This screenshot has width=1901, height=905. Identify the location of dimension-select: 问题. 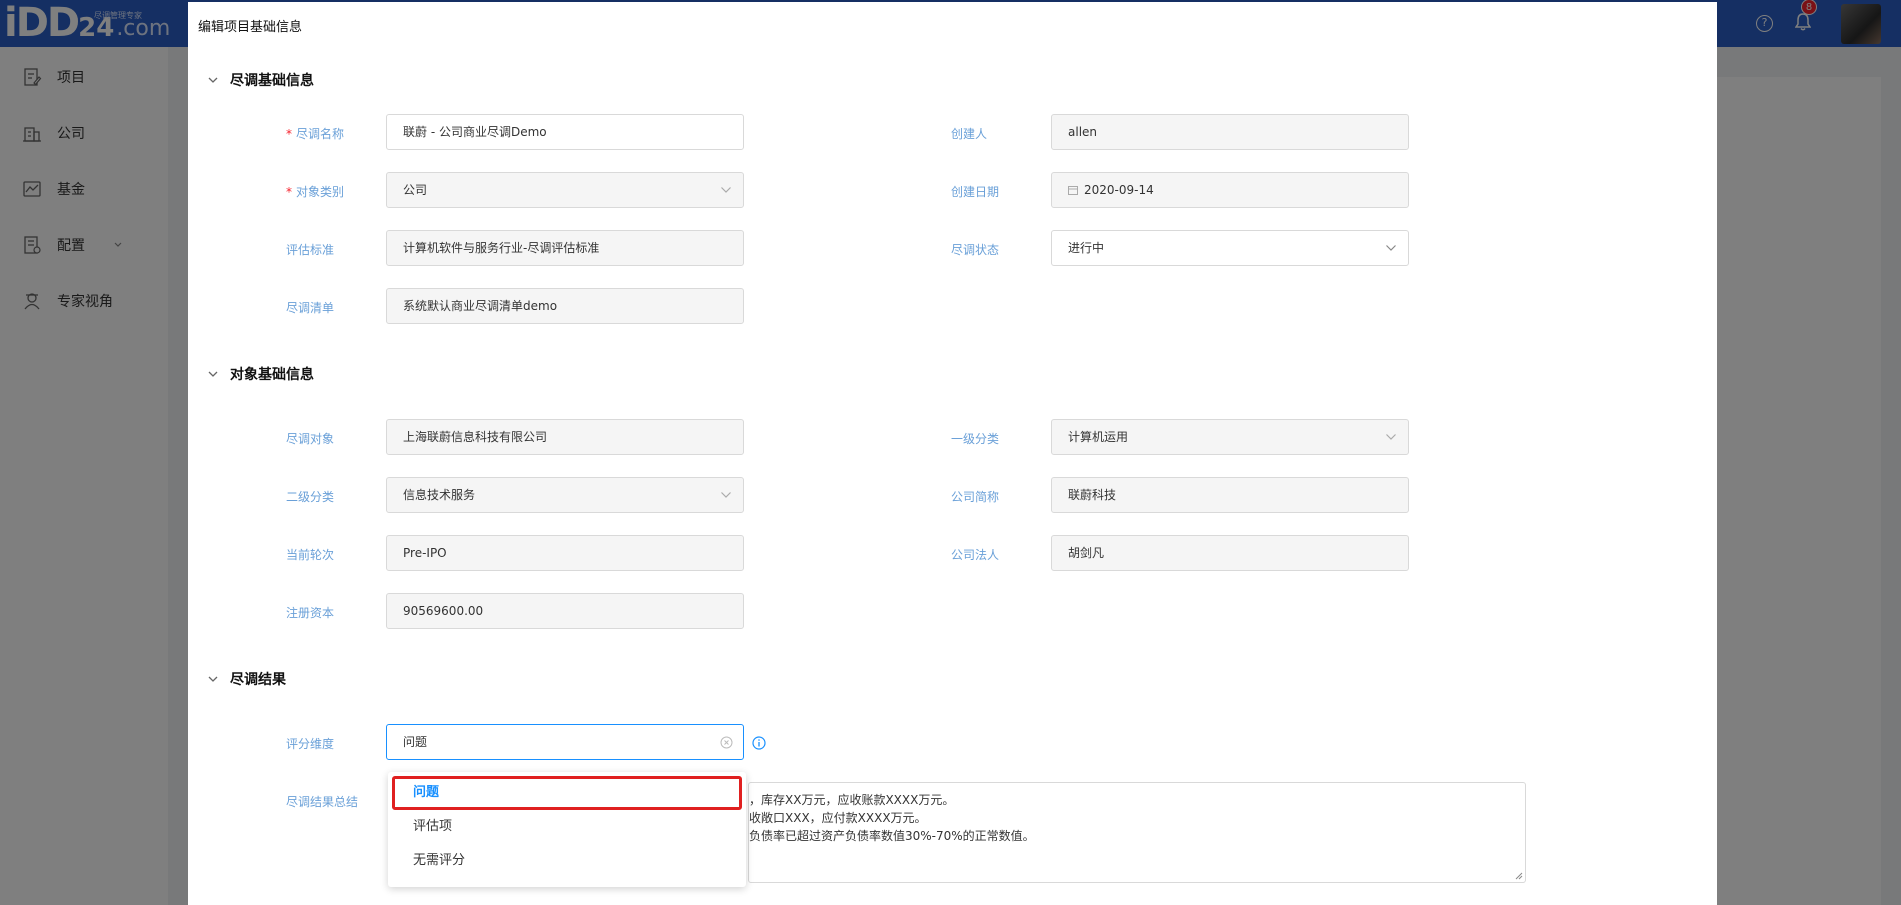
(565, 742).